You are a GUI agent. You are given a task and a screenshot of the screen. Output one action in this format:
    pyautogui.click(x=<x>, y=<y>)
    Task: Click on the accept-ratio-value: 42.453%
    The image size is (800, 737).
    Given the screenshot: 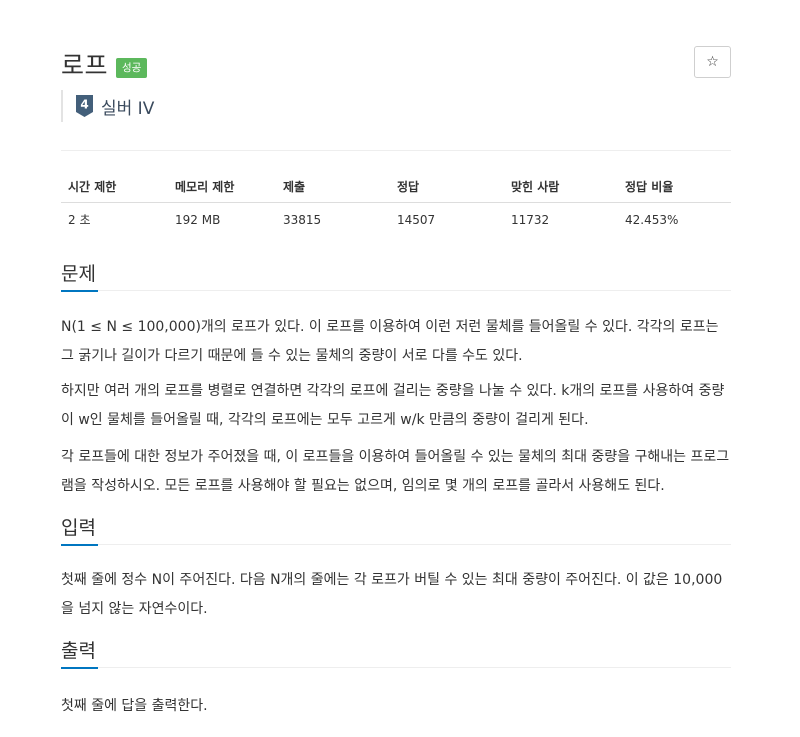 What is the action you would take?
    pyautogui.click(x=652, y=219)
    